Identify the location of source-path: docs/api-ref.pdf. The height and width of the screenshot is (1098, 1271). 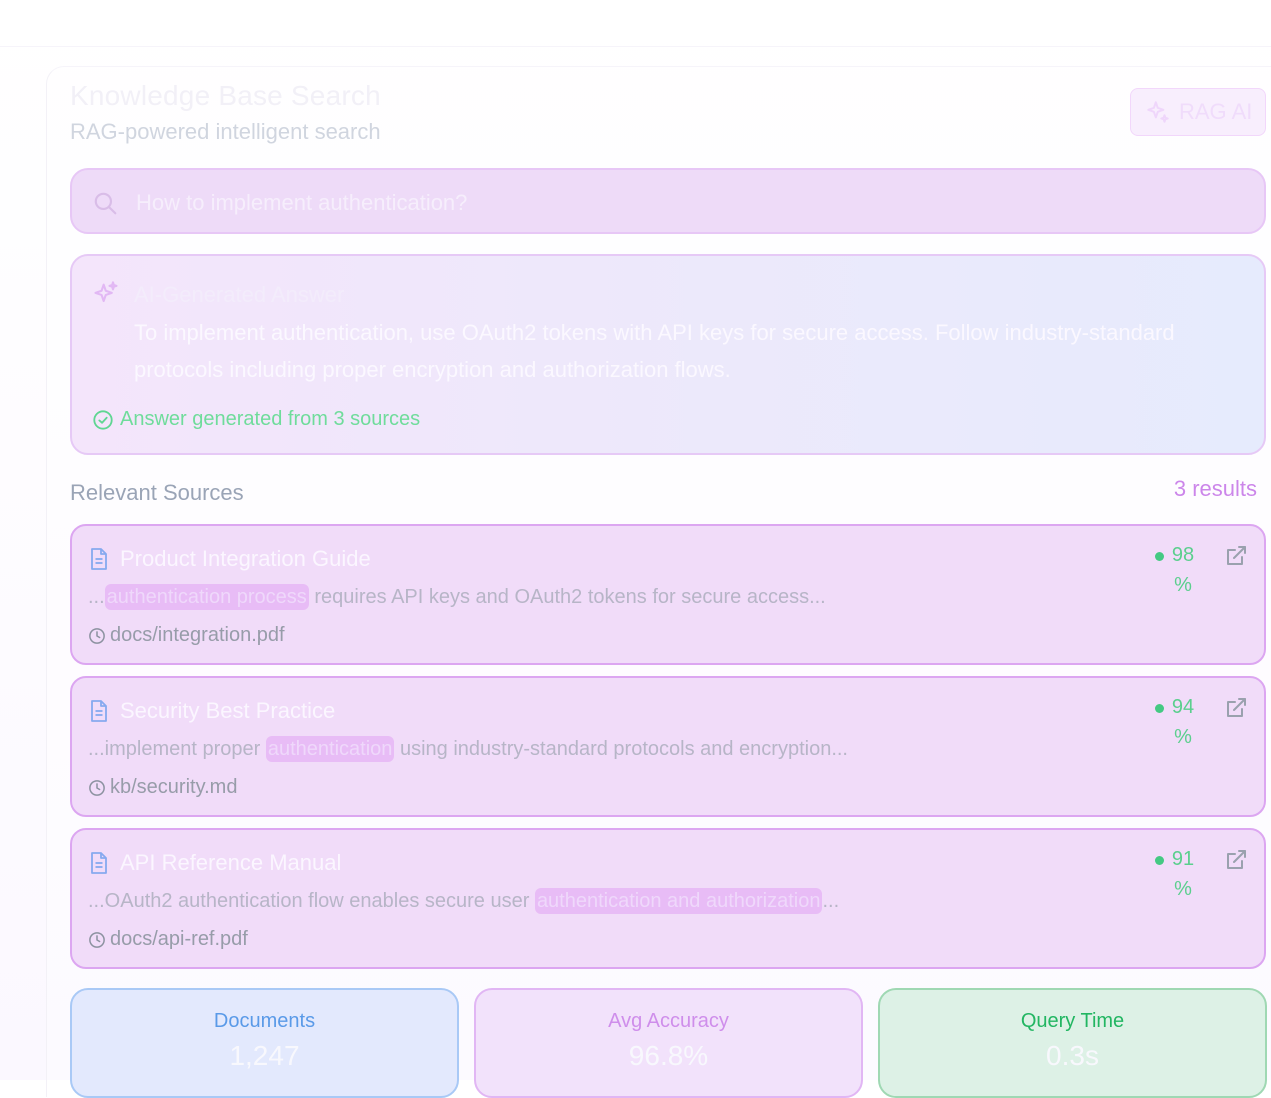
(168, 939).